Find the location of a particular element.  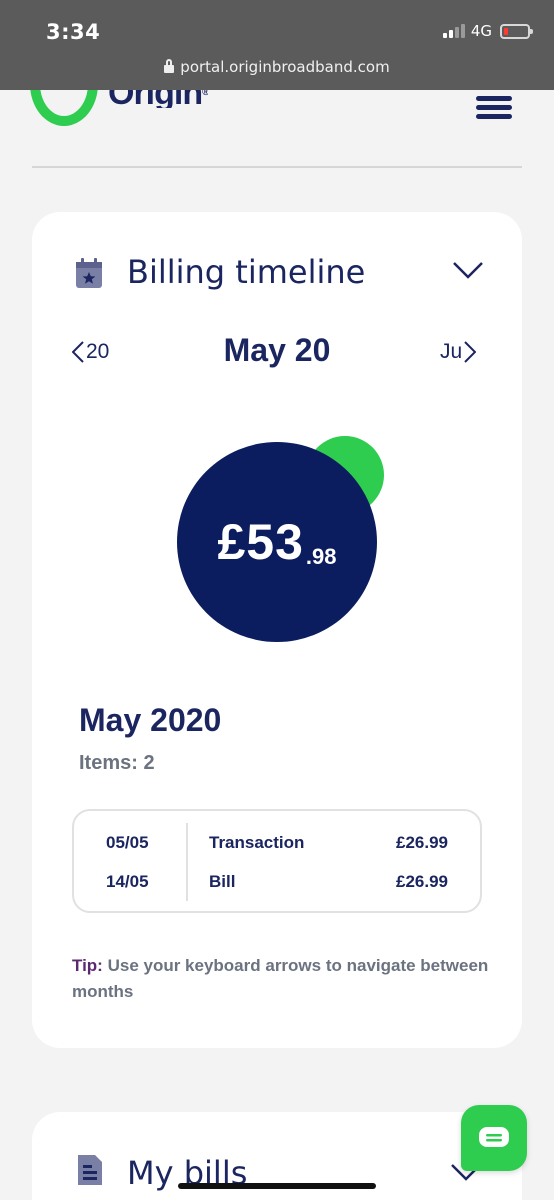

period-title: May 2020 is located at coordinates (150, 720).